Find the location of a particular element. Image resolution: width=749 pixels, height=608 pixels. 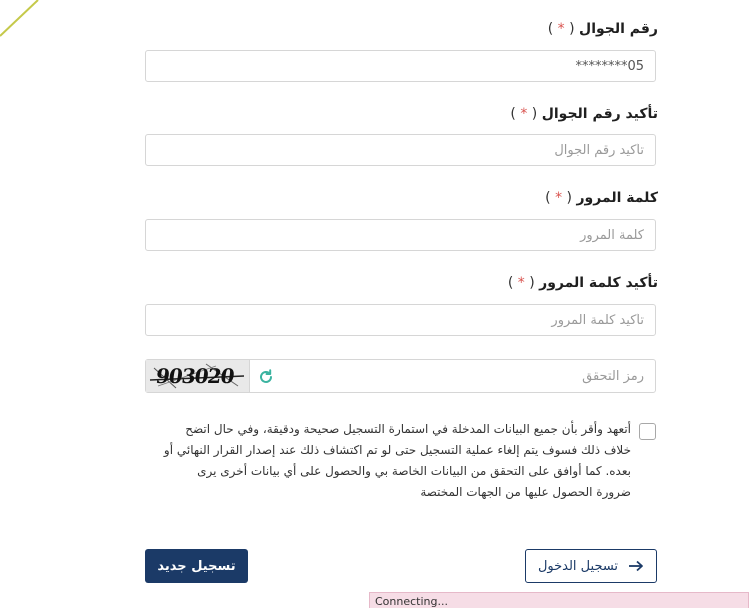

refresh-icon is located at coordinates (266, 377).